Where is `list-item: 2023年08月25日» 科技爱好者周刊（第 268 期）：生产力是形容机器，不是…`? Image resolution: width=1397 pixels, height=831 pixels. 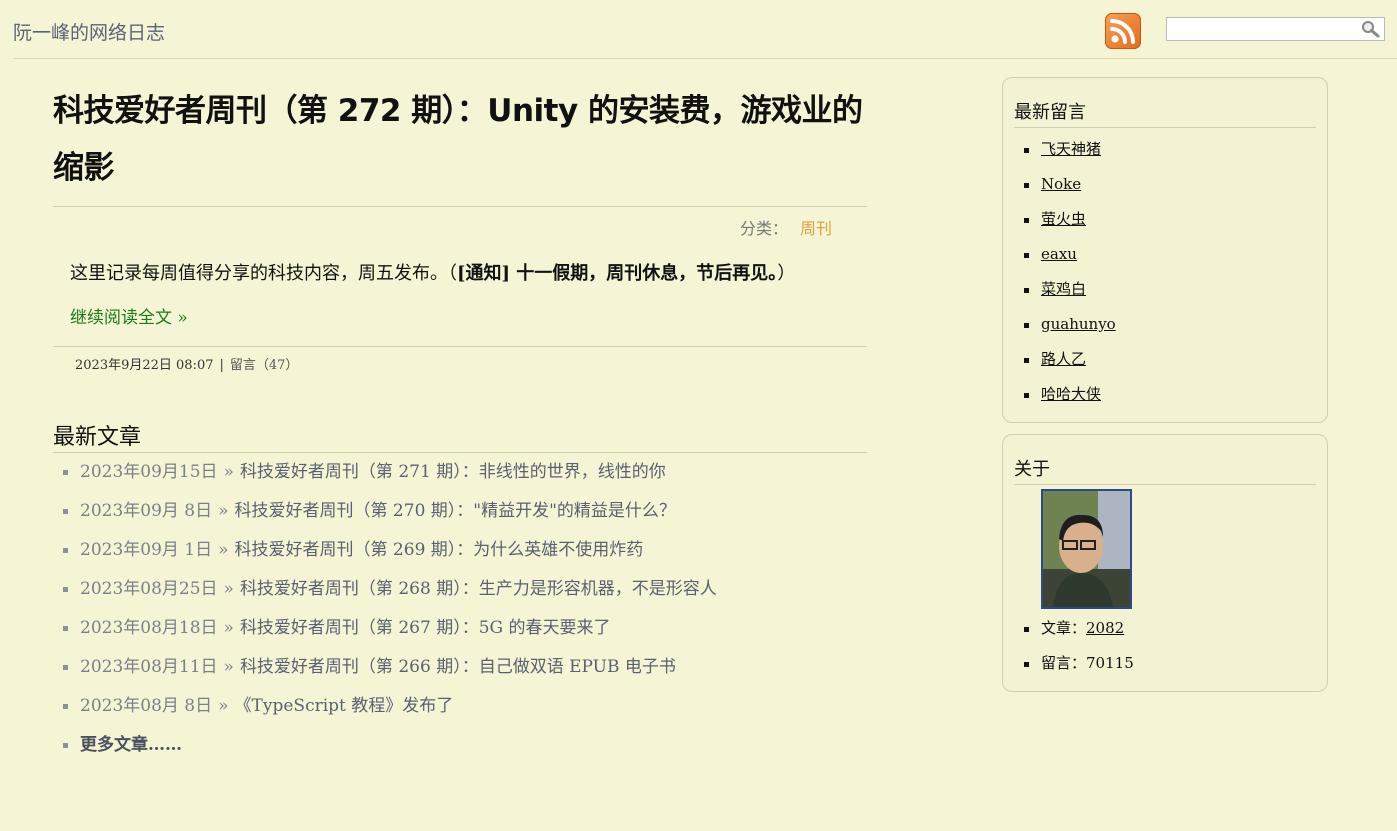
list-item: 2023年08月25日» 科技爱好者周刊（第 268 期）：生产力是形容机器，不是… is located at coordinates (465, 589).